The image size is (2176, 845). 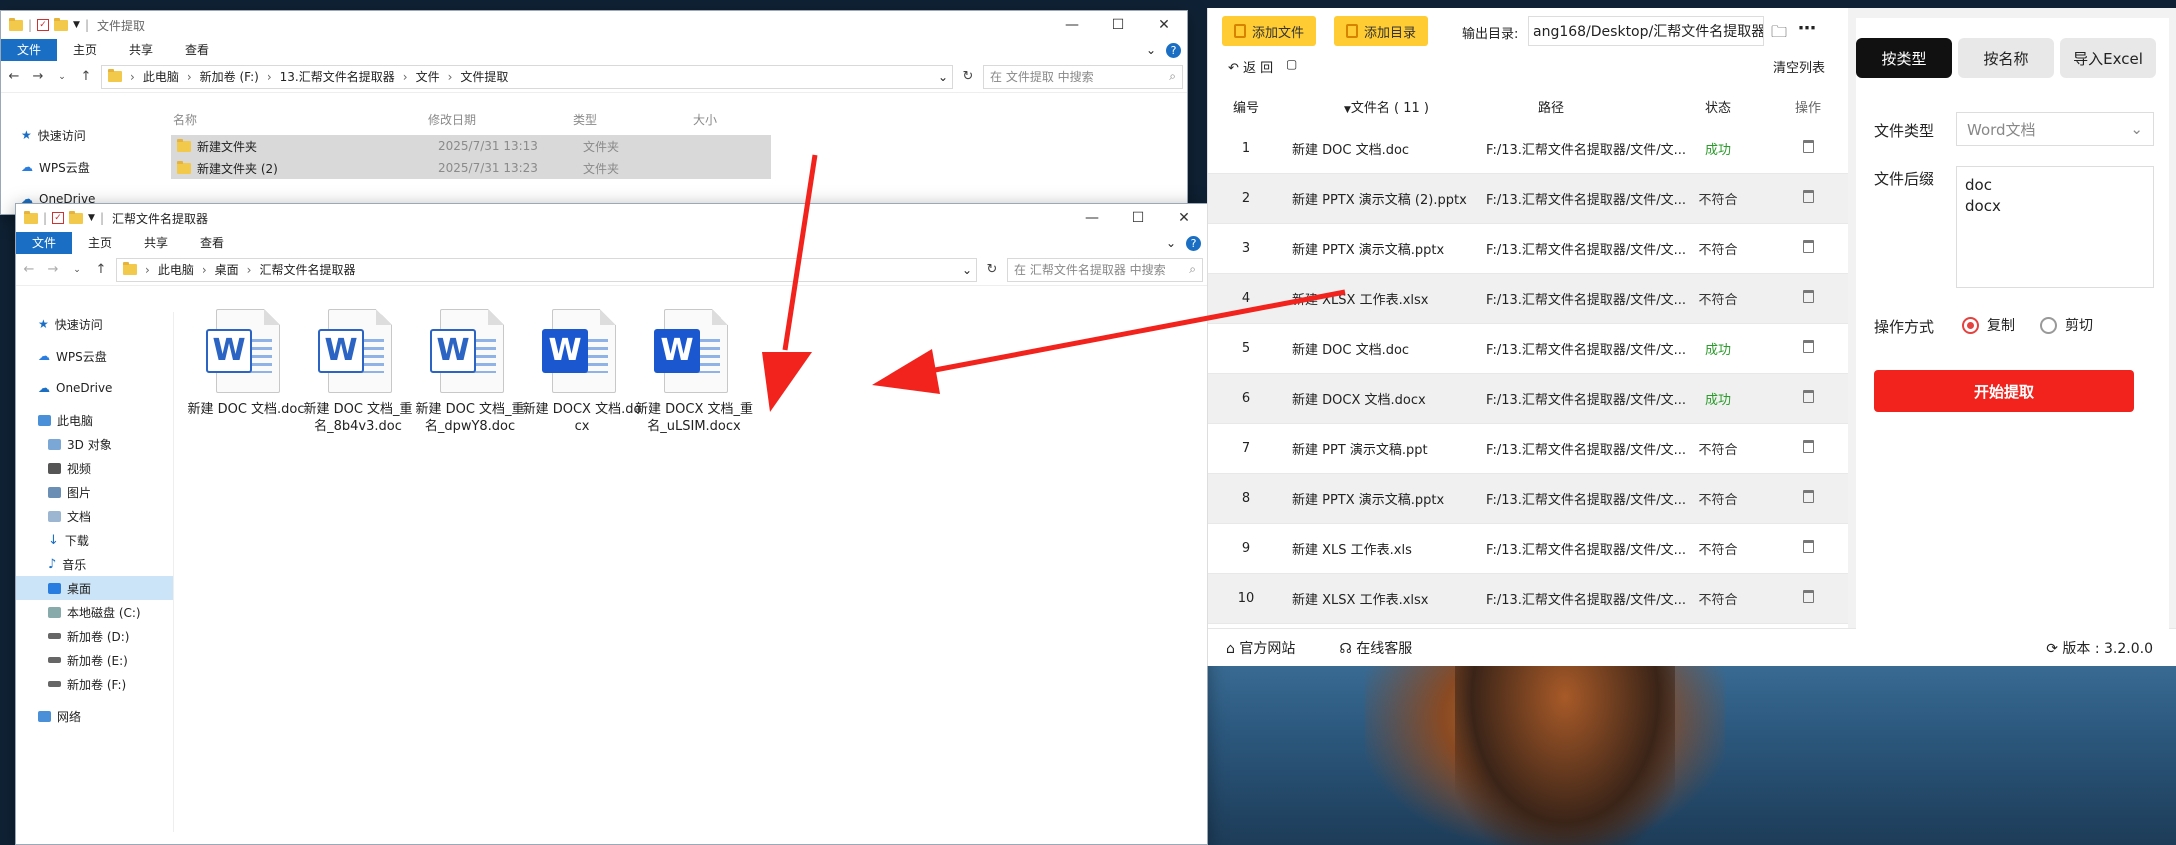 What do you see at coordinates (1105, 269) in the screenshot?
I see `search-input: 在 汇帮文件名提取器 中搜索 ⌕` at bounding box center [1105, 269].